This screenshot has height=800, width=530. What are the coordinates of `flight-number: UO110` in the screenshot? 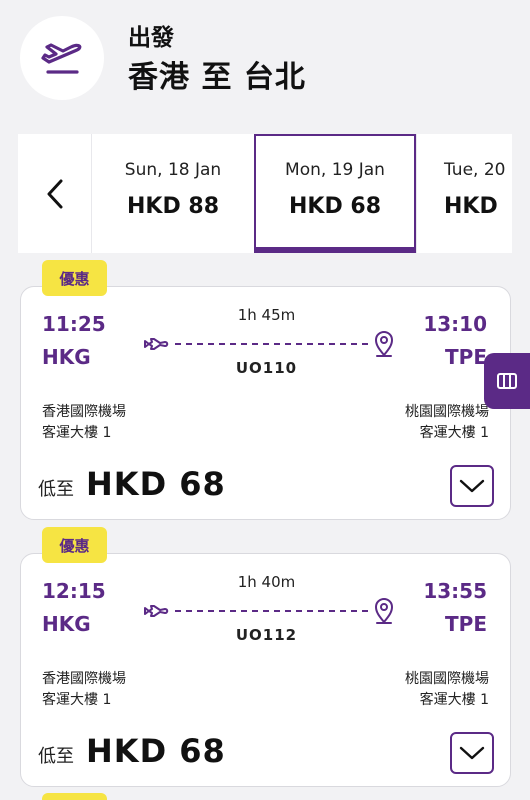 It's located at (266, 368).